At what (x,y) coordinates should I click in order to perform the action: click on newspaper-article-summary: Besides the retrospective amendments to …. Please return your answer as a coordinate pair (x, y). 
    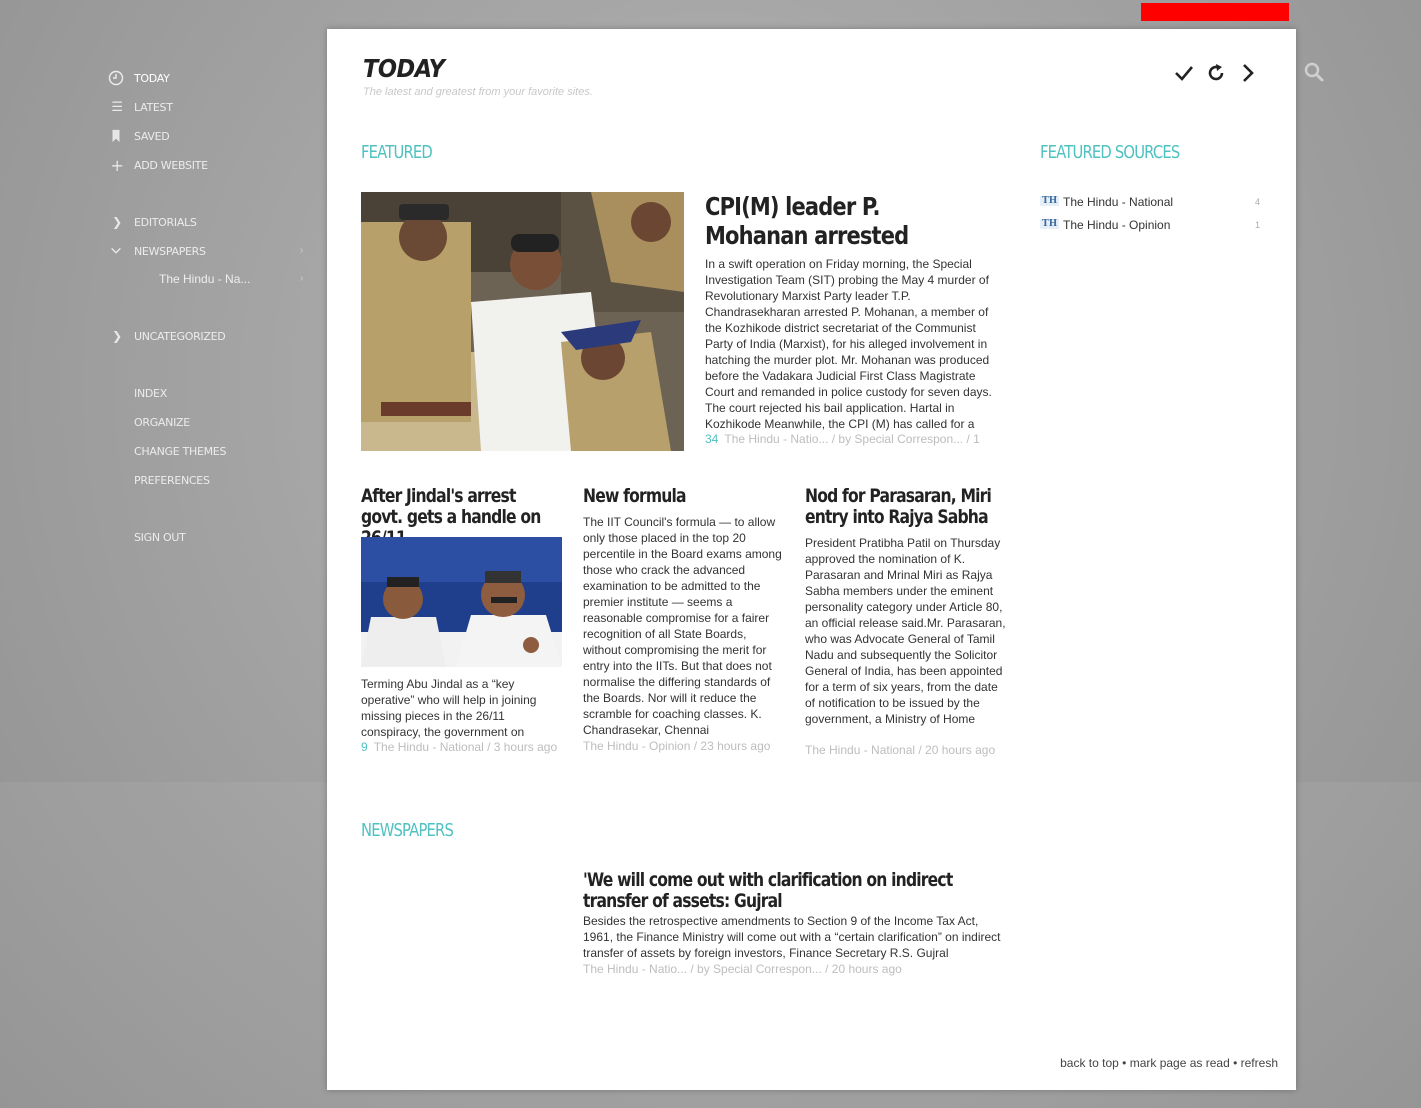
    Looking at the image, I should click on (792, 937).